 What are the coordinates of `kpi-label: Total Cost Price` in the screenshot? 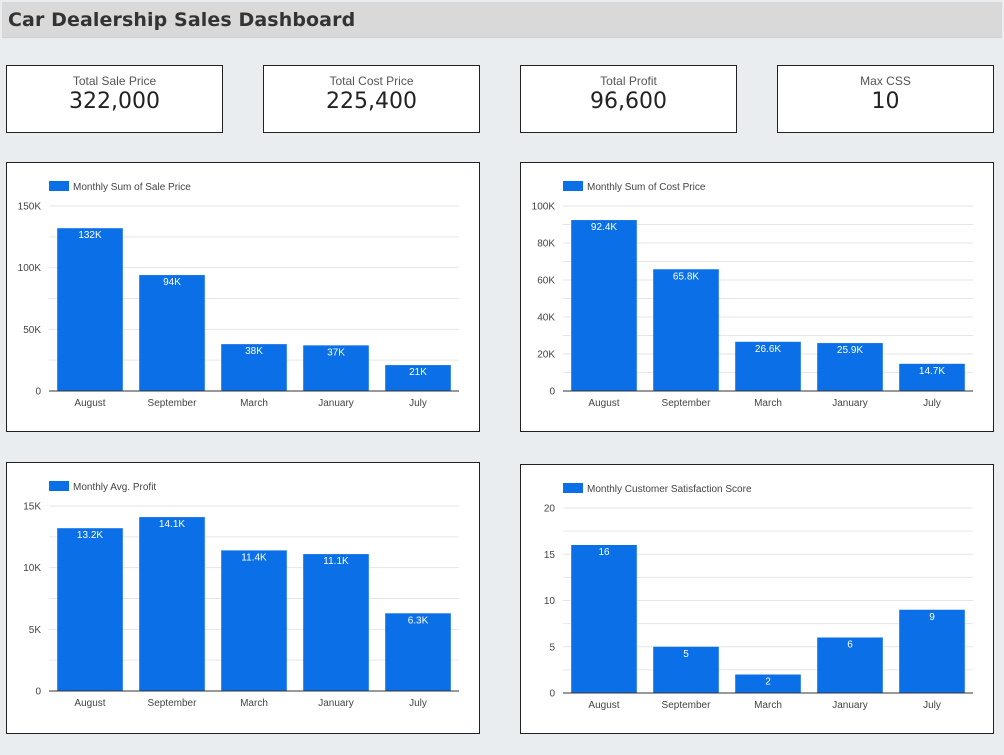 It's located at (371, 81).